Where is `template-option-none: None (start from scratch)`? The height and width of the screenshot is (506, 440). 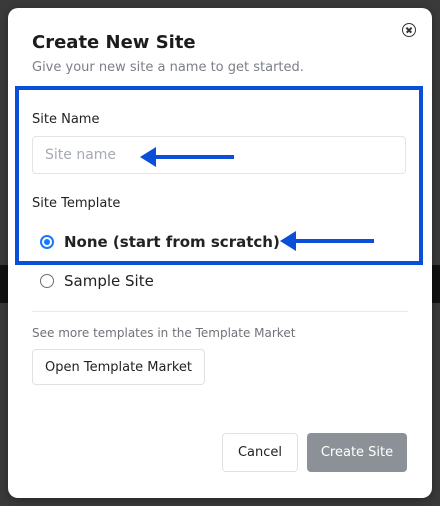
template-option-none: None (start from scratch) is located at coordinates (160, 242).